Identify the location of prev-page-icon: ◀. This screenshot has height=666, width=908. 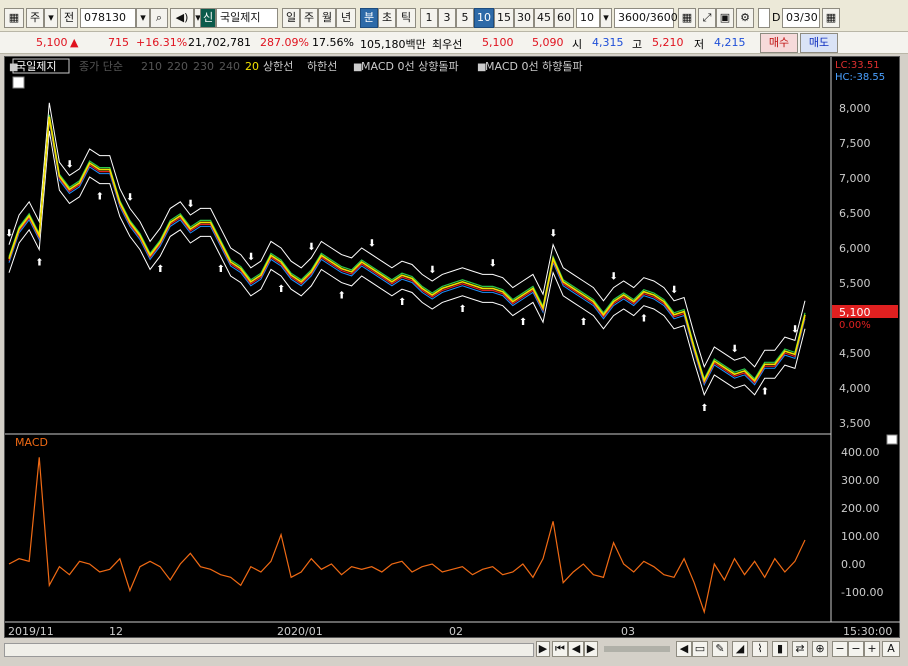
(576, 649).